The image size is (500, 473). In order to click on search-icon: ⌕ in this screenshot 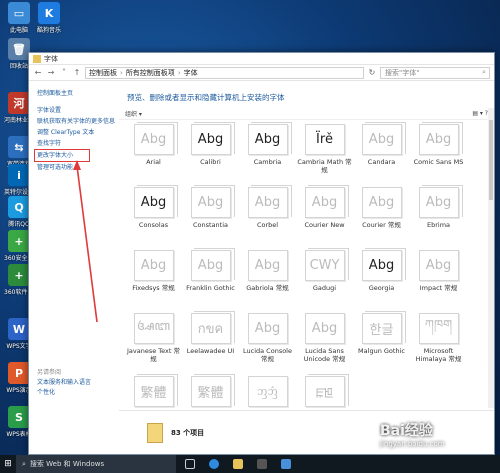, I will do `click(24, 463)`.